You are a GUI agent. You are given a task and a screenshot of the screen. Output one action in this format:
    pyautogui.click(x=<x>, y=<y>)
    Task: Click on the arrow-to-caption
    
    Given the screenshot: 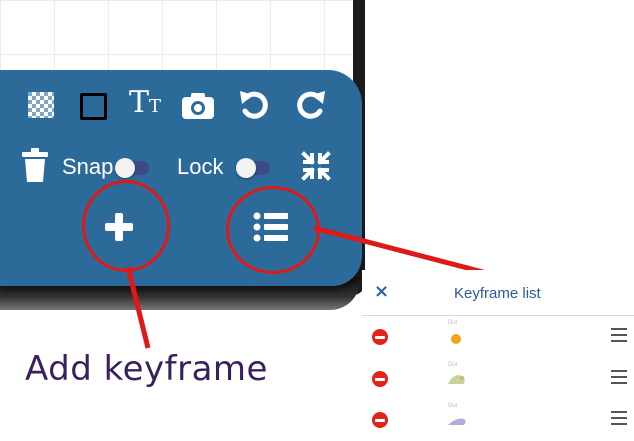 What is the action you would take?
    pyautogui.click(x=138, y=307)
    